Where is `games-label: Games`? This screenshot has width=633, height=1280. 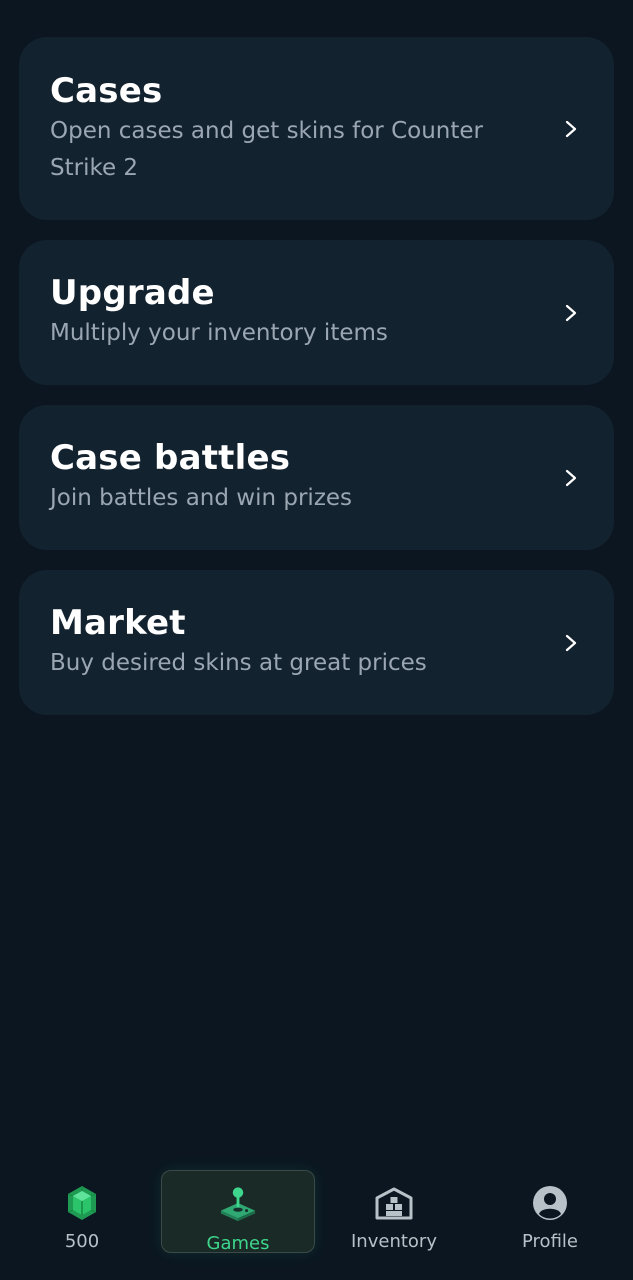 games-label: Games is located at coordinates (238, 1243).